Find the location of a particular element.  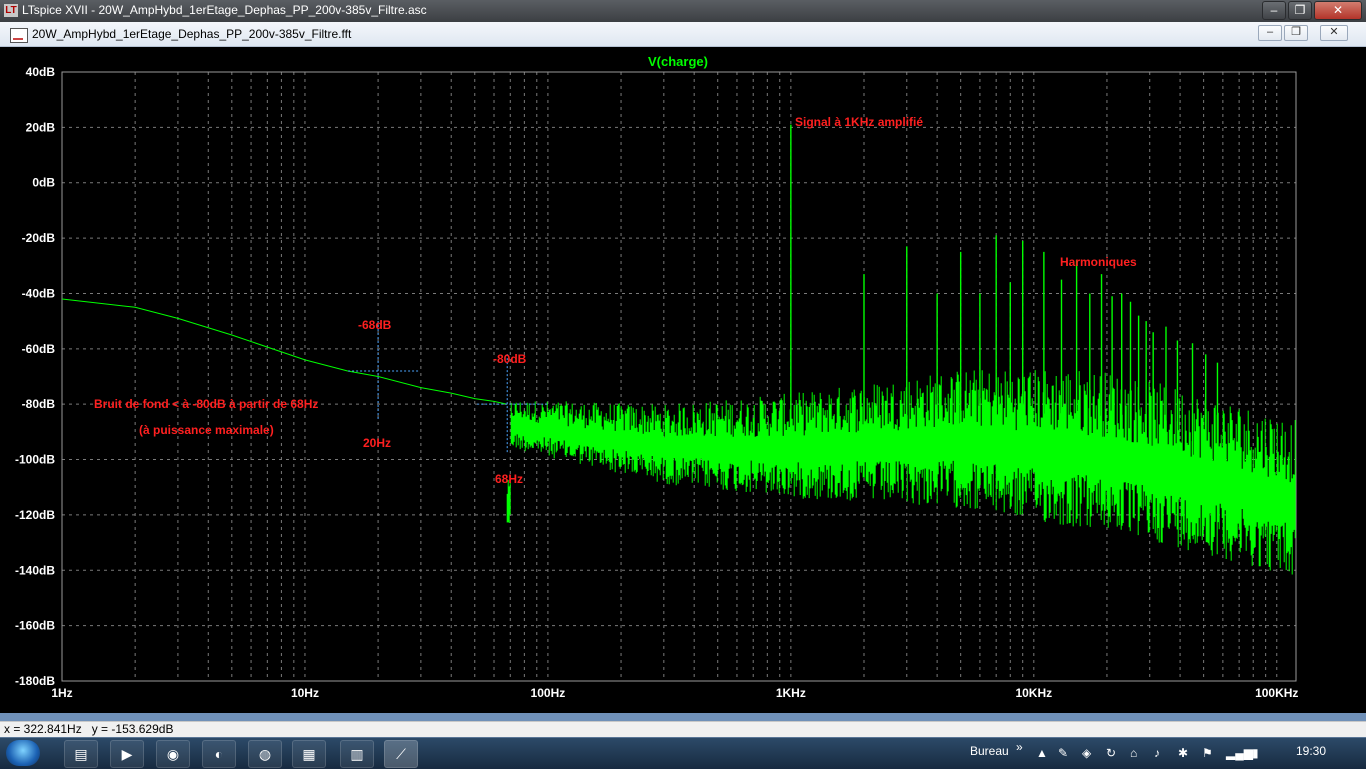

y-tick-label: -60dB is located at coordinates (39, 349).